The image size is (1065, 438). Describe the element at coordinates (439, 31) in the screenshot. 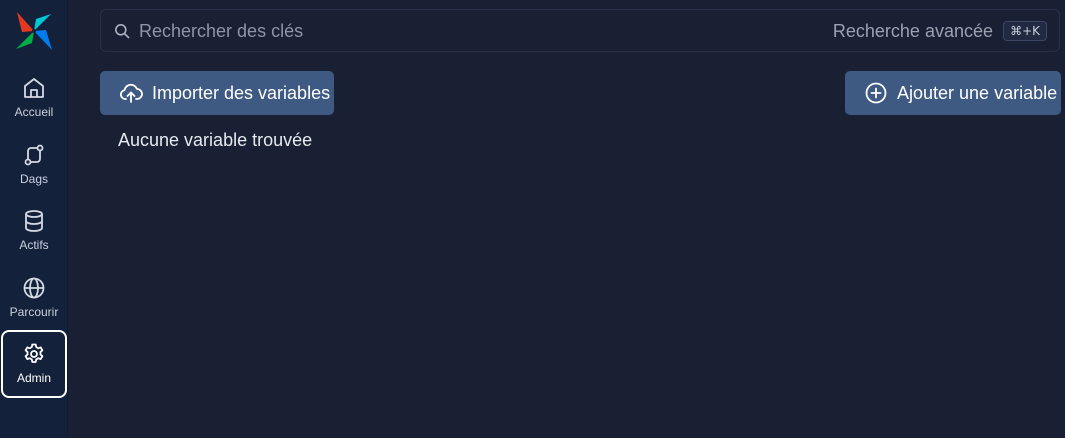

I see `search-input` at that location.